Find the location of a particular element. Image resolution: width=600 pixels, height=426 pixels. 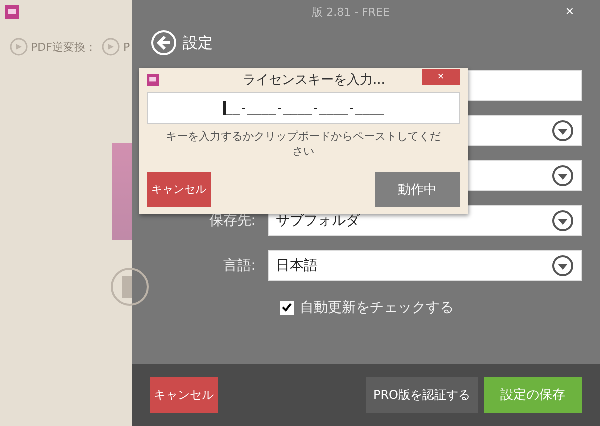

working-button: 動作中 is located at coordinates (417, 189).